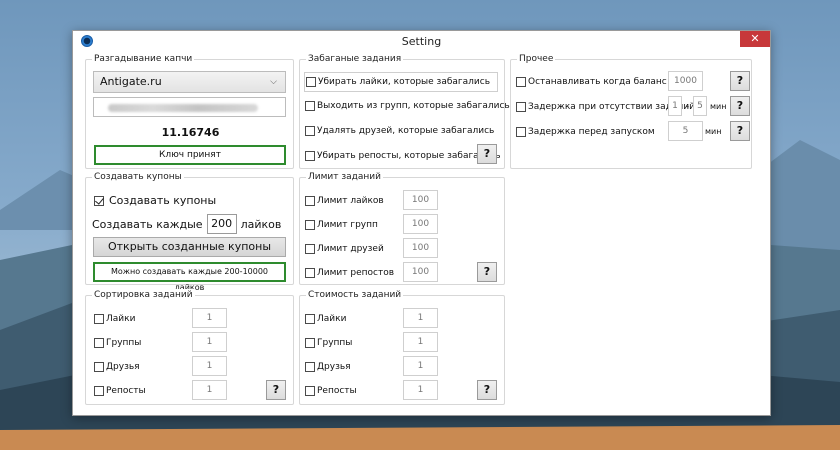  What do you see at coordinates (688, 107) in the screenshot?
I see `delay-dash: -` at bounding box center [688, 107].